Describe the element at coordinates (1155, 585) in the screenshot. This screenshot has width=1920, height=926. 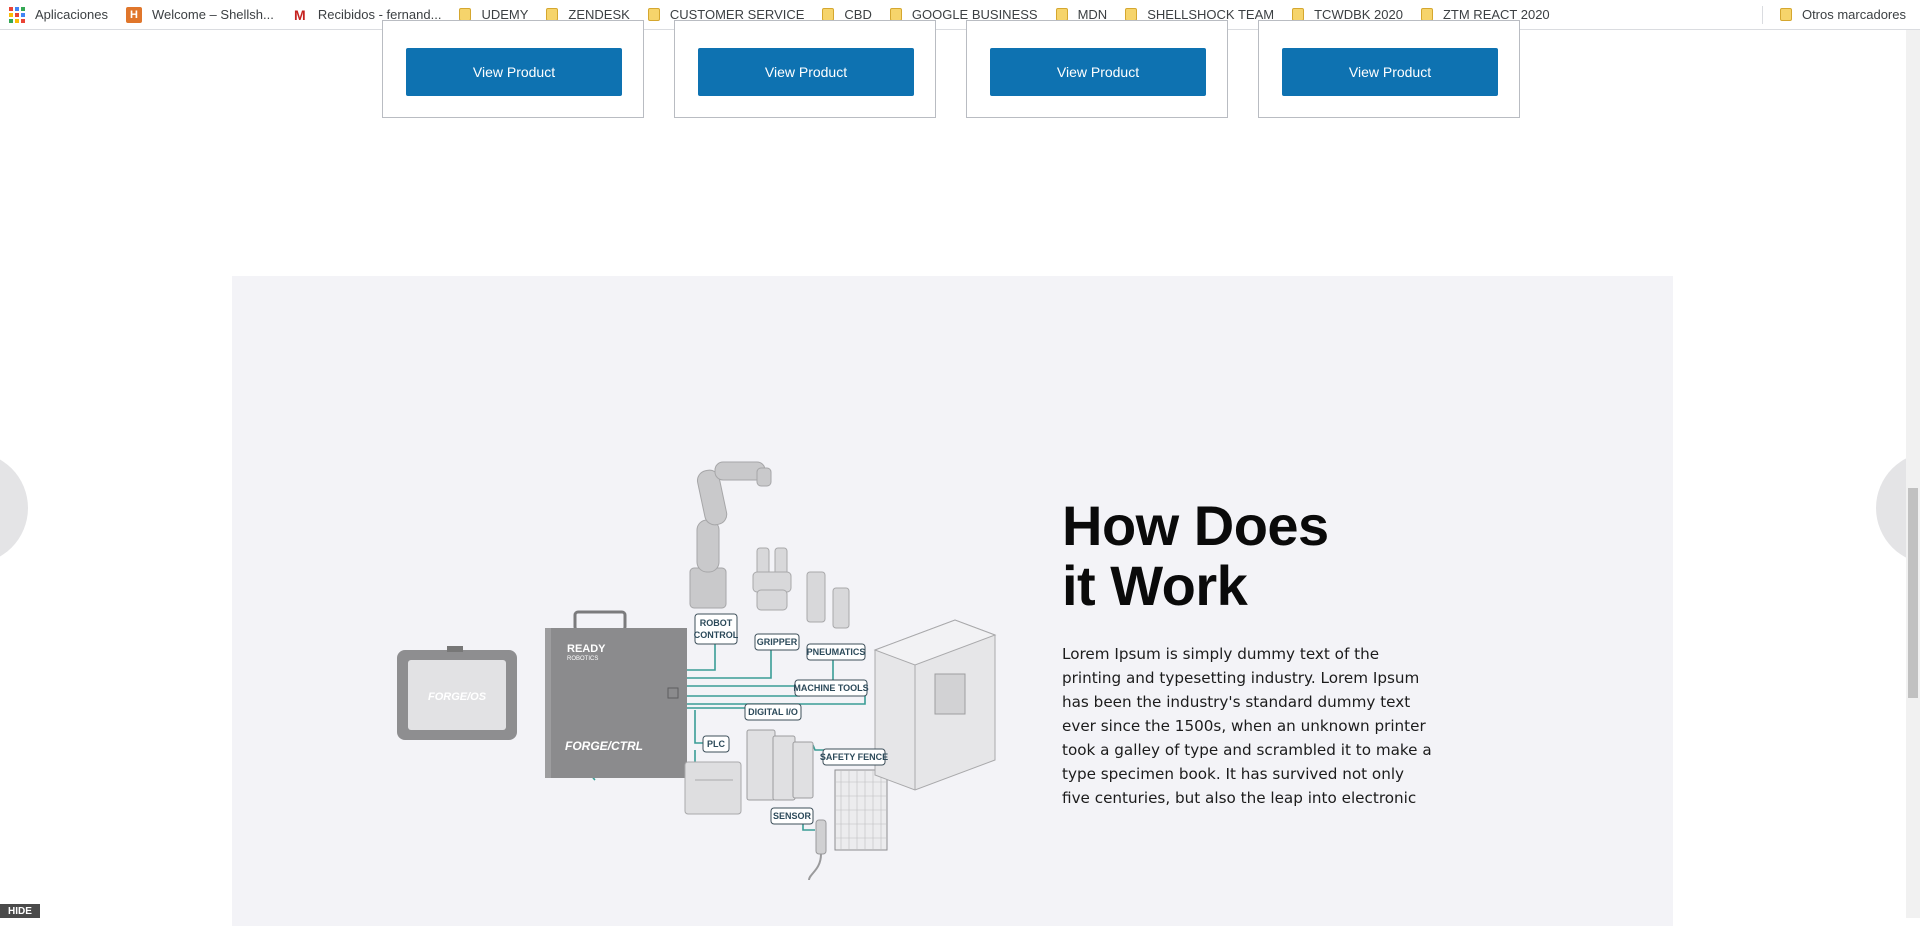
I see `heading-line-2: it Work` at that location.